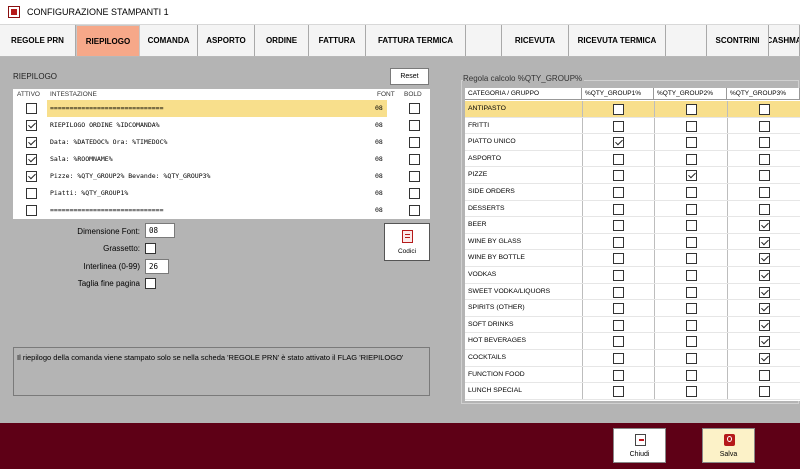 The height and width of the screenshot is (469, 800). I want to click on table-row: DESSERTS, so click(632, 209).